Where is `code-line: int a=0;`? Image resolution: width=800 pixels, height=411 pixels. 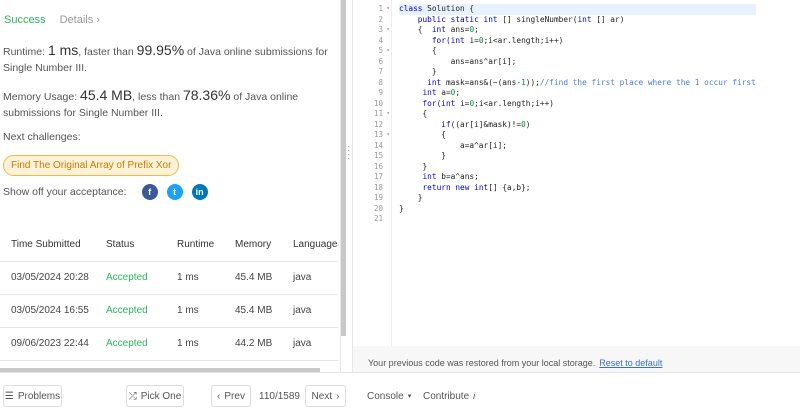 code-line: int a=0; is located at coordinates (577, 93).